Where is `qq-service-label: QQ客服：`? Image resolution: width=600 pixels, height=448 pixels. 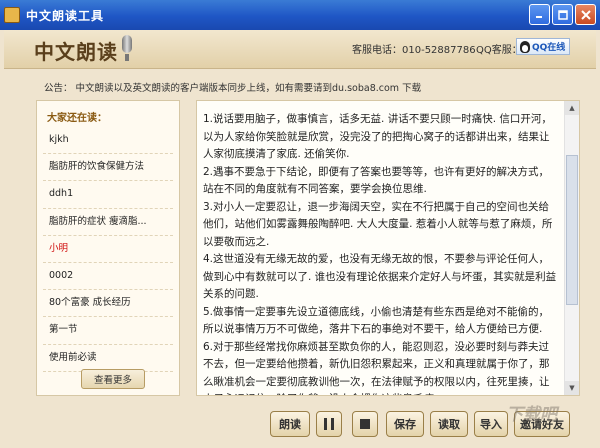 qq-service-label: QQ客服： is located at coordinates (499, 50).